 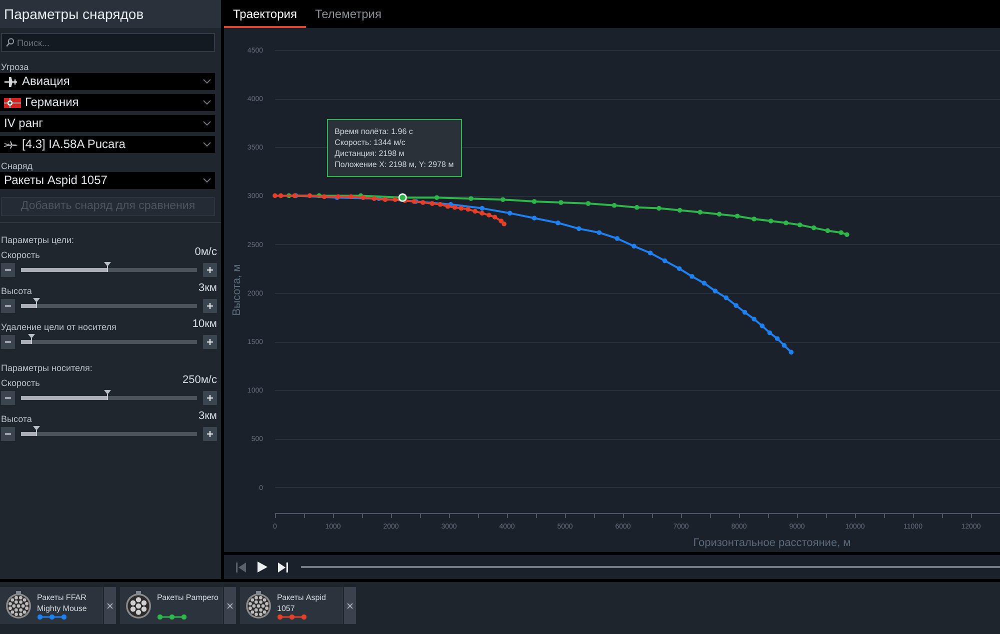 What do you see at coordinates (107, 123) in the screenshot?
I see `dropdown: IV ранг` at bounding box center [107, 123].